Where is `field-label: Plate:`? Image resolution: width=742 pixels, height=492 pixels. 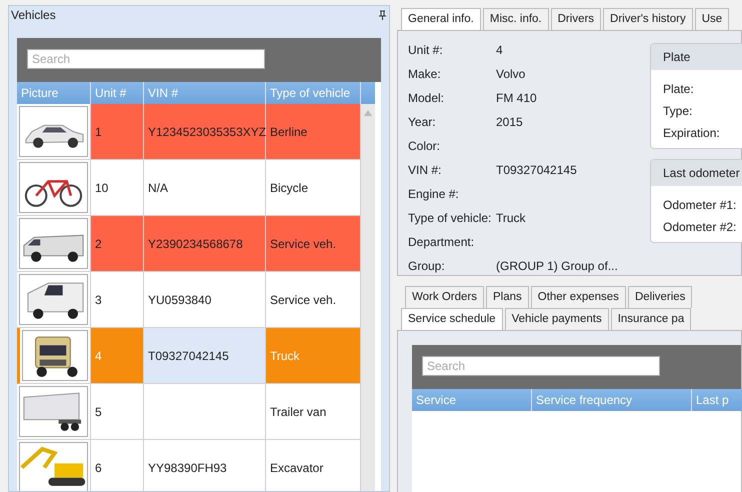
field-label: Plate: is located at coordinates (679, 89).